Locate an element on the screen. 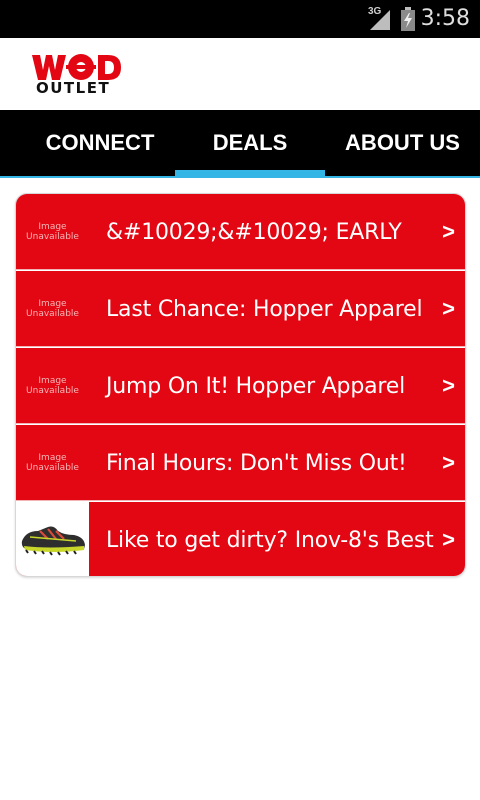 This screenshot has width=480, height=800. tab-bar: CONNECT DEALS ABOUT US is located at coordinates (240, 143).